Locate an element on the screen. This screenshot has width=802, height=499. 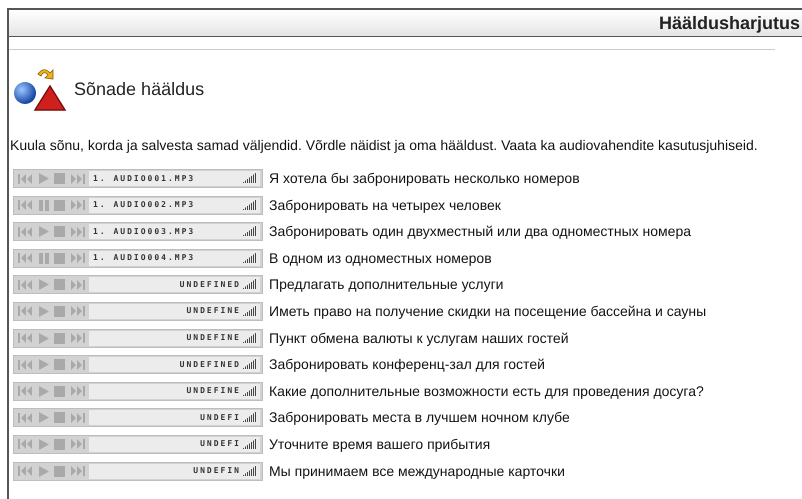
phrase-text: Уточните время вашего прибытия is located at coordinates (379, 444).